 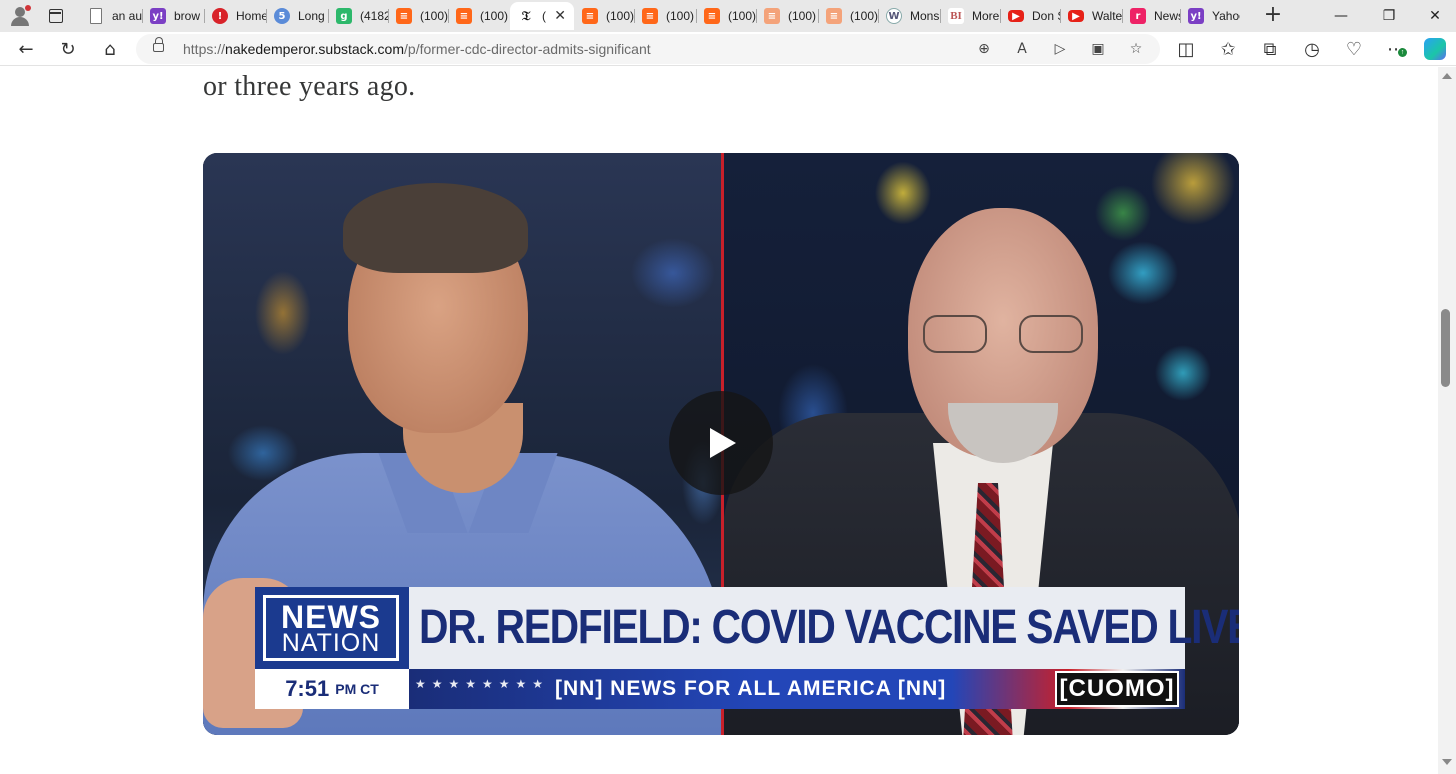 What do you see at coordinates (96, 16) in the screenshot?
I see `document-icon` at bounding box center [96, 16].